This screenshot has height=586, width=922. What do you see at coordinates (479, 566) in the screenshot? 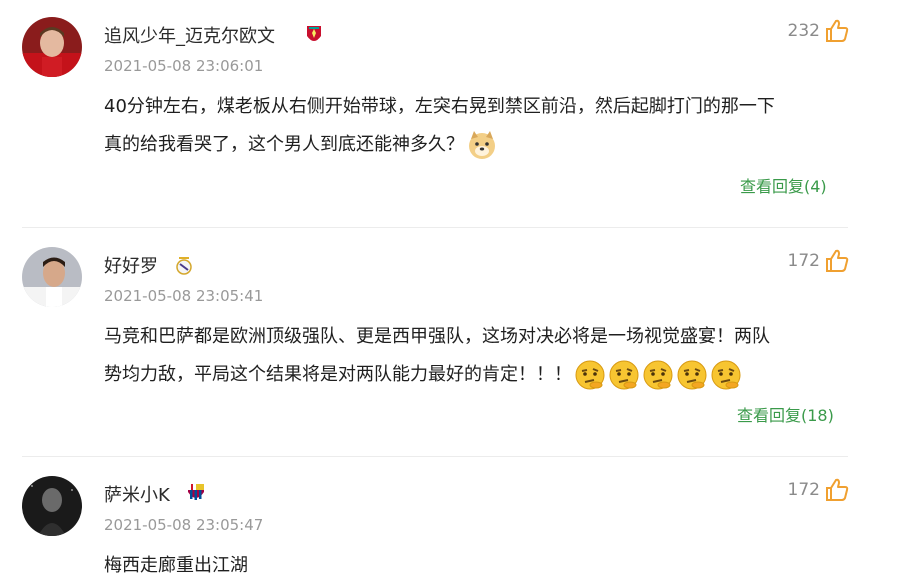
I see `comment-text: 梅西走廊重出江湖` at bounding box center [479, 566].